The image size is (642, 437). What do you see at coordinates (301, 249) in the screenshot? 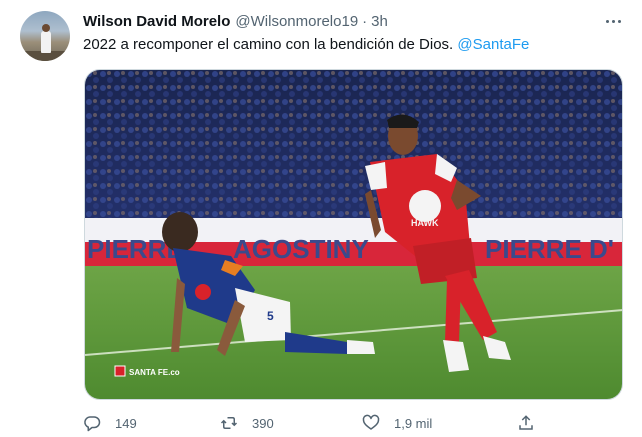
I see `banner-text-2: AGOSTINY` at bounding box center [301, 249].